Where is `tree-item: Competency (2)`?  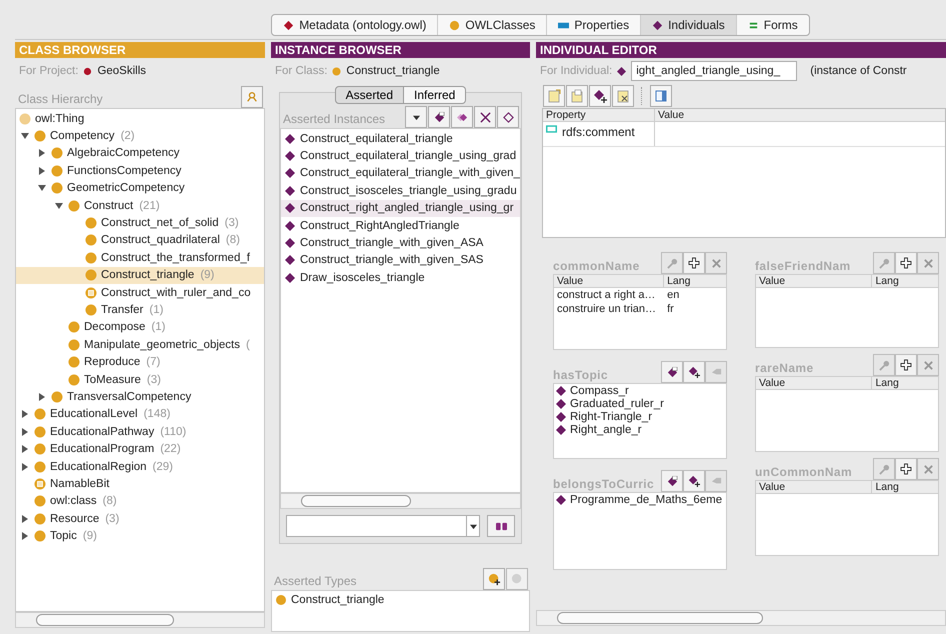
tree-item: Competency (2) is located at coordinates (140, 136).